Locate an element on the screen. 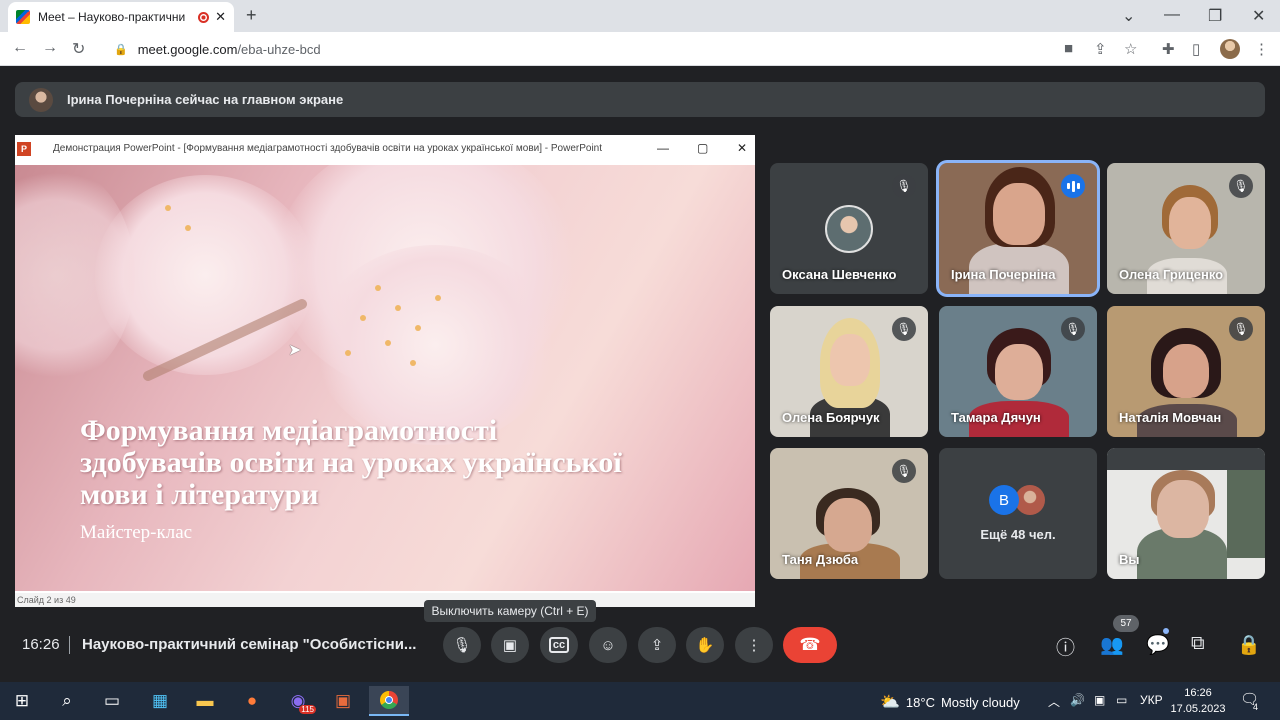 Image resolution: width=1280 pixels, height=720 pixels. captions-button: cc is located at coordinates (559, 645).